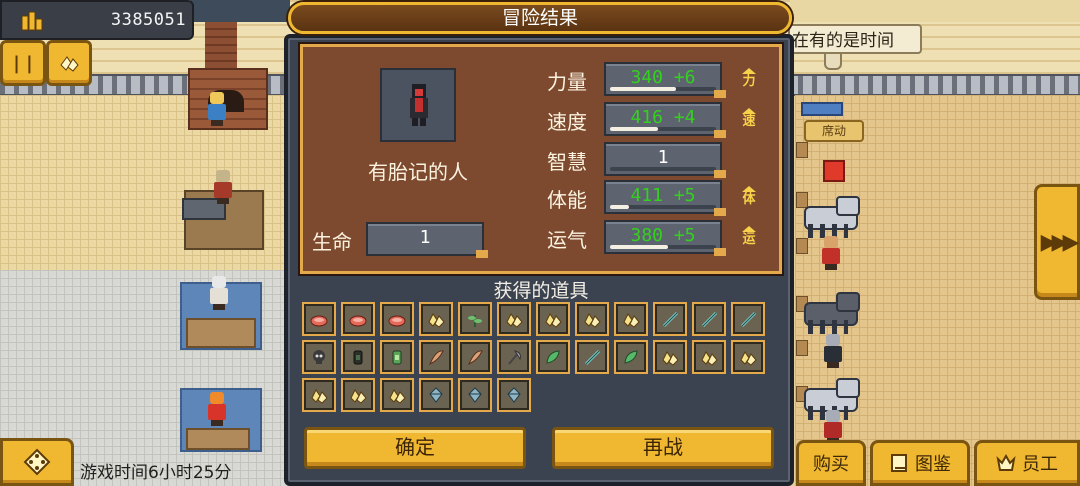 Image resolution: width=1080 pixels, height=486 pixels. I want to click on wall-shadow, so click(240, 11).